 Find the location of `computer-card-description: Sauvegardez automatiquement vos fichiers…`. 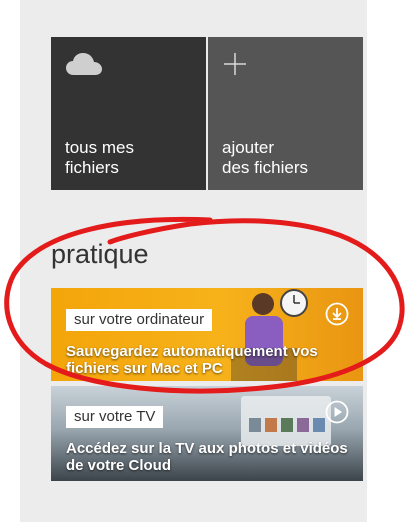

computer-card-description: Sauvegardez automatiquement vos fichiers… is located at coordinates (192, 360).